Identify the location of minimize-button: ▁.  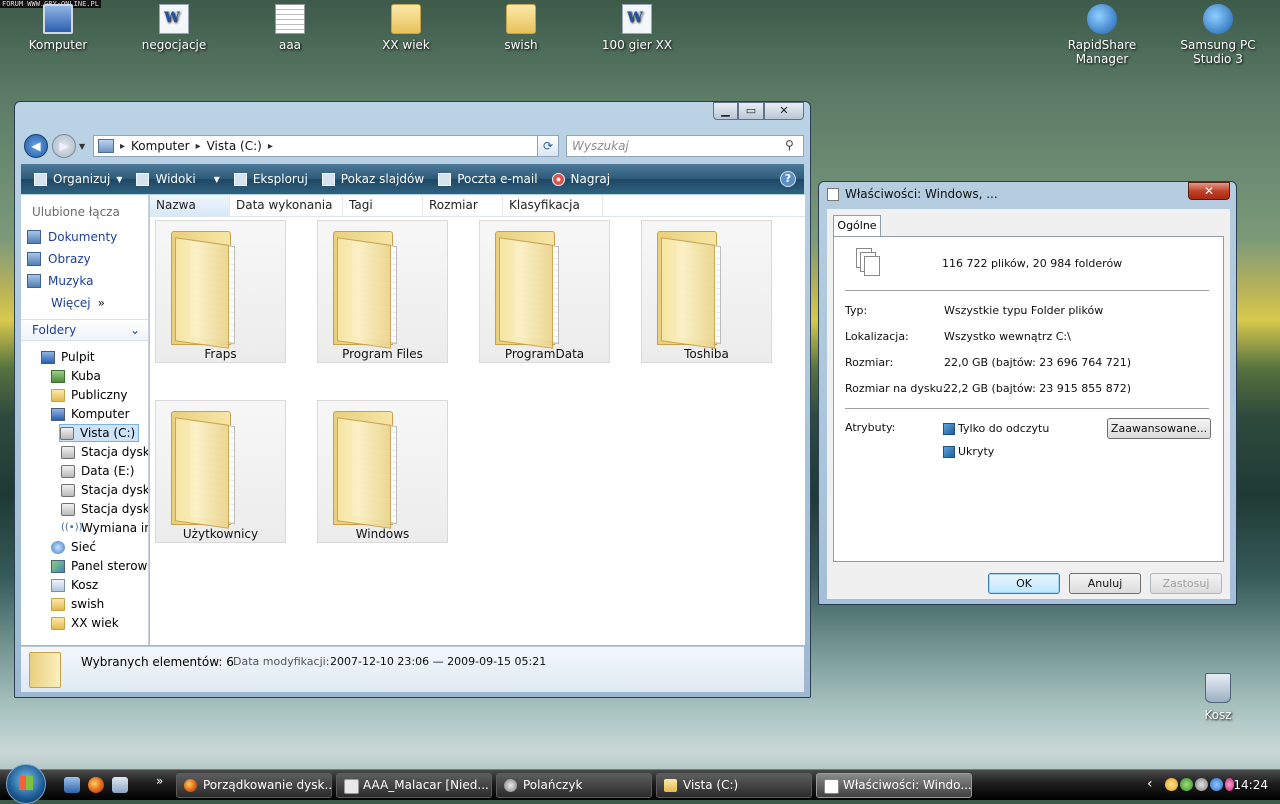
(725, 111).